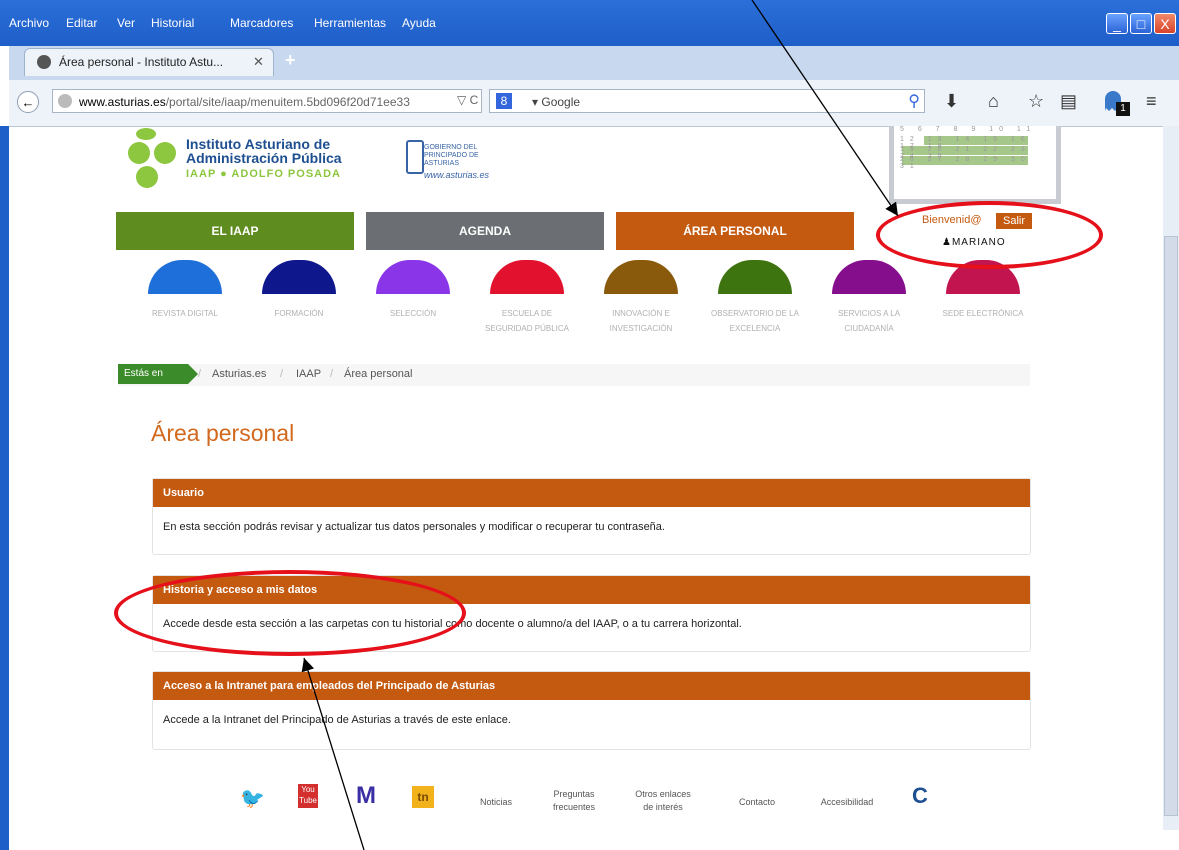 The image size is (1179, 850). Describe the element at coordinates (333, 753) in the screenshot. I see `annotation-arrow-bottom` at that location.